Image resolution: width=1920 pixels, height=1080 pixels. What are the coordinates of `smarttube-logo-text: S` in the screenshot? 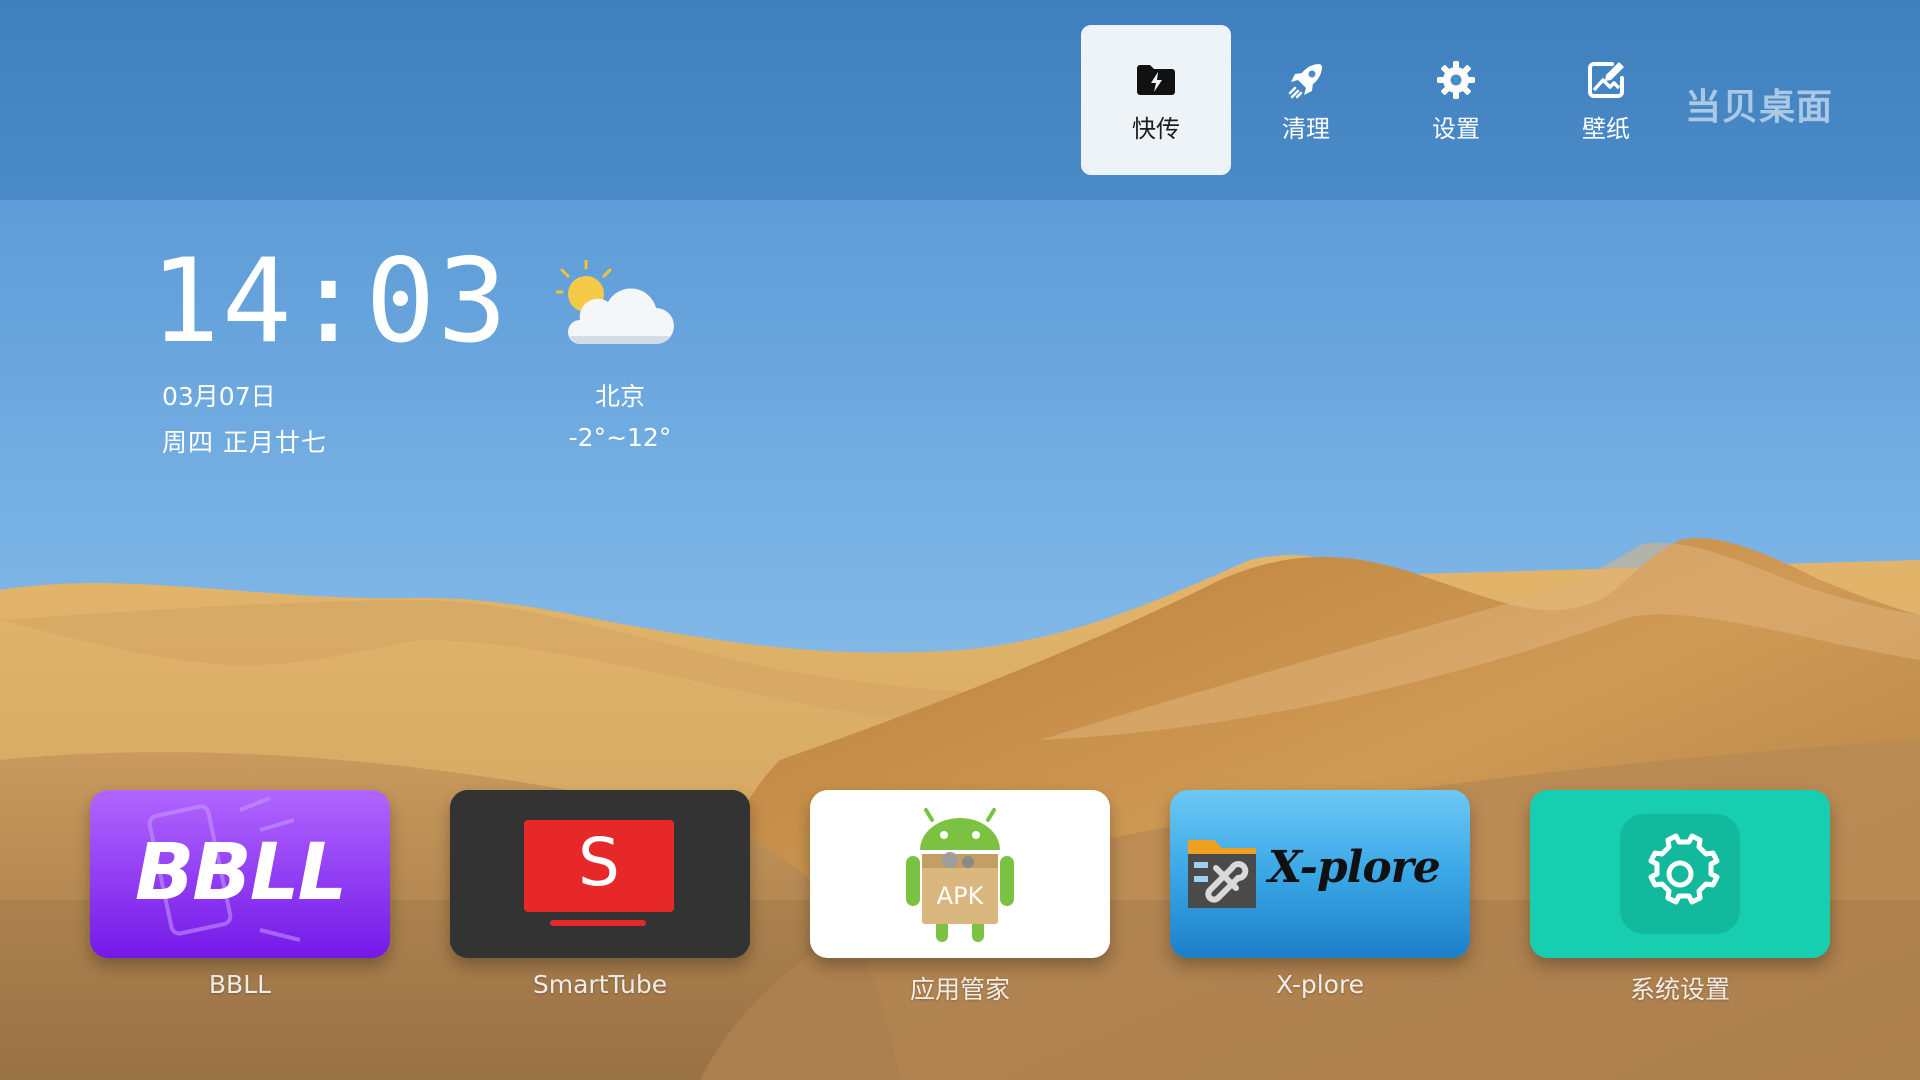 It's located at (599, 862).